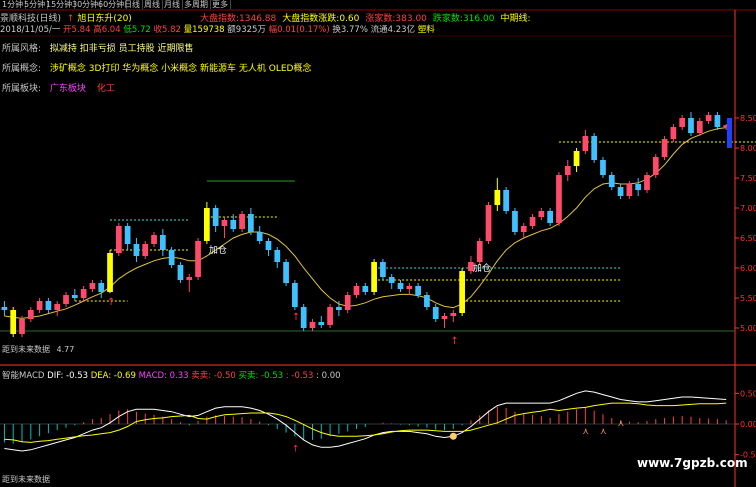  I want to click on buy-arrow-icon-2: ↑, so click(454, 341).